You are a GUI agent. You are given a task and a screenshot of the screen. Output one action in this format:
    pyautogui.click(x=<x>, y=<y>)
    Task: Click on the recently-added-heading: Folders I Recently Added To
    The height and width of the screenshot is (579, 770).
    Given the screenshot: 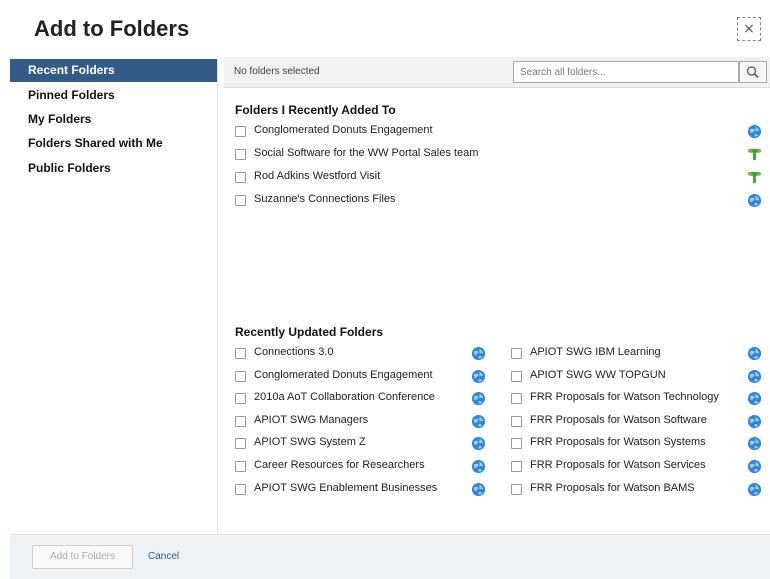 What is the action you would take?
    pyautogui.click(x=315, y=110)
    